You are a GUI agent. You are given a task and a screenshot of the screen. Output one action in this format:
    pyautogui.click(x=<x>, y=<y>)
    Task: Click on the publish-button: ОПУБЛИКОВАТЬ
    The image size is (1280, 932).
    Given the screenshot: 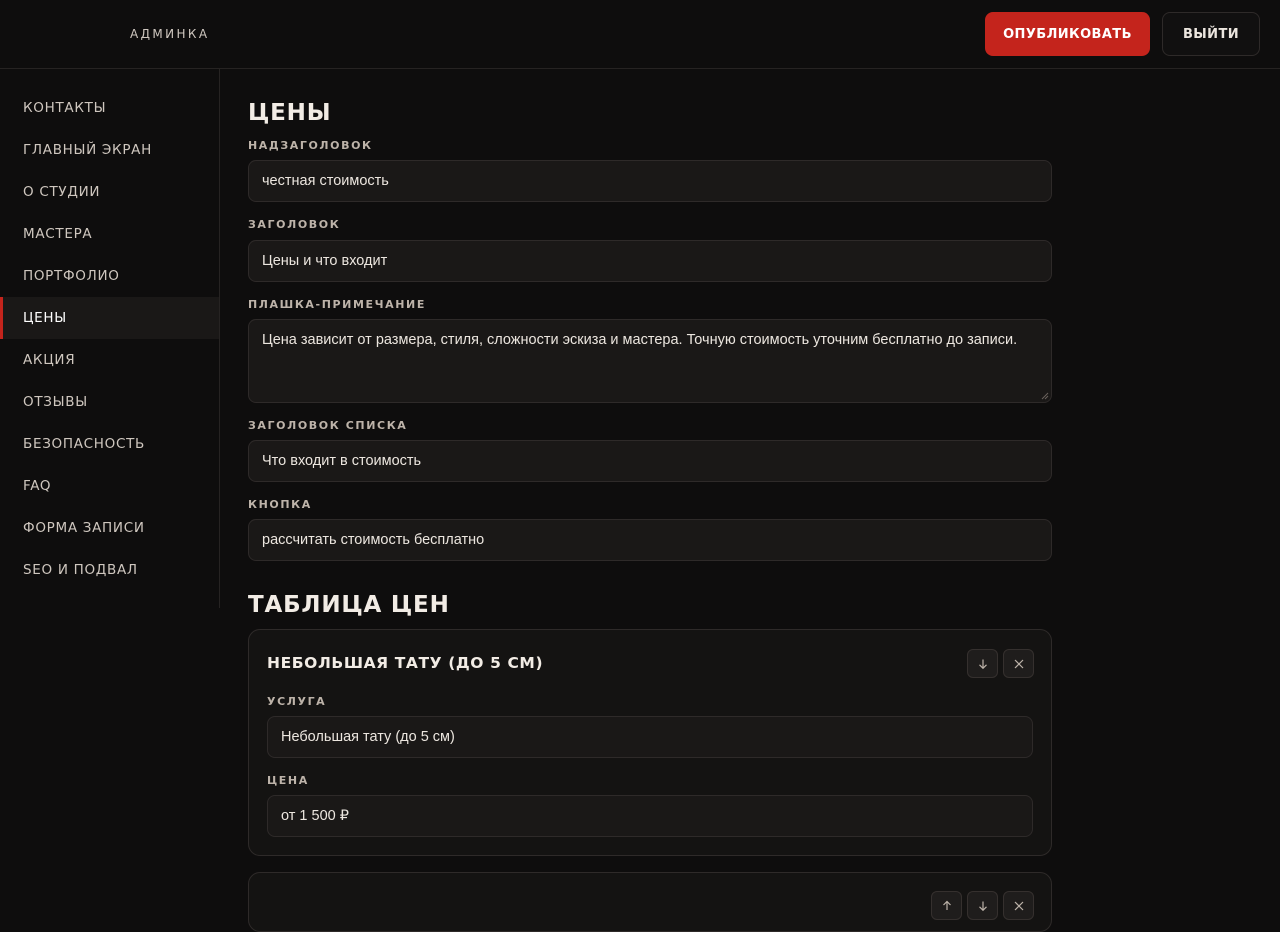 What is the action you would take?
    pyautogui.click(x=1067, y=34)
    